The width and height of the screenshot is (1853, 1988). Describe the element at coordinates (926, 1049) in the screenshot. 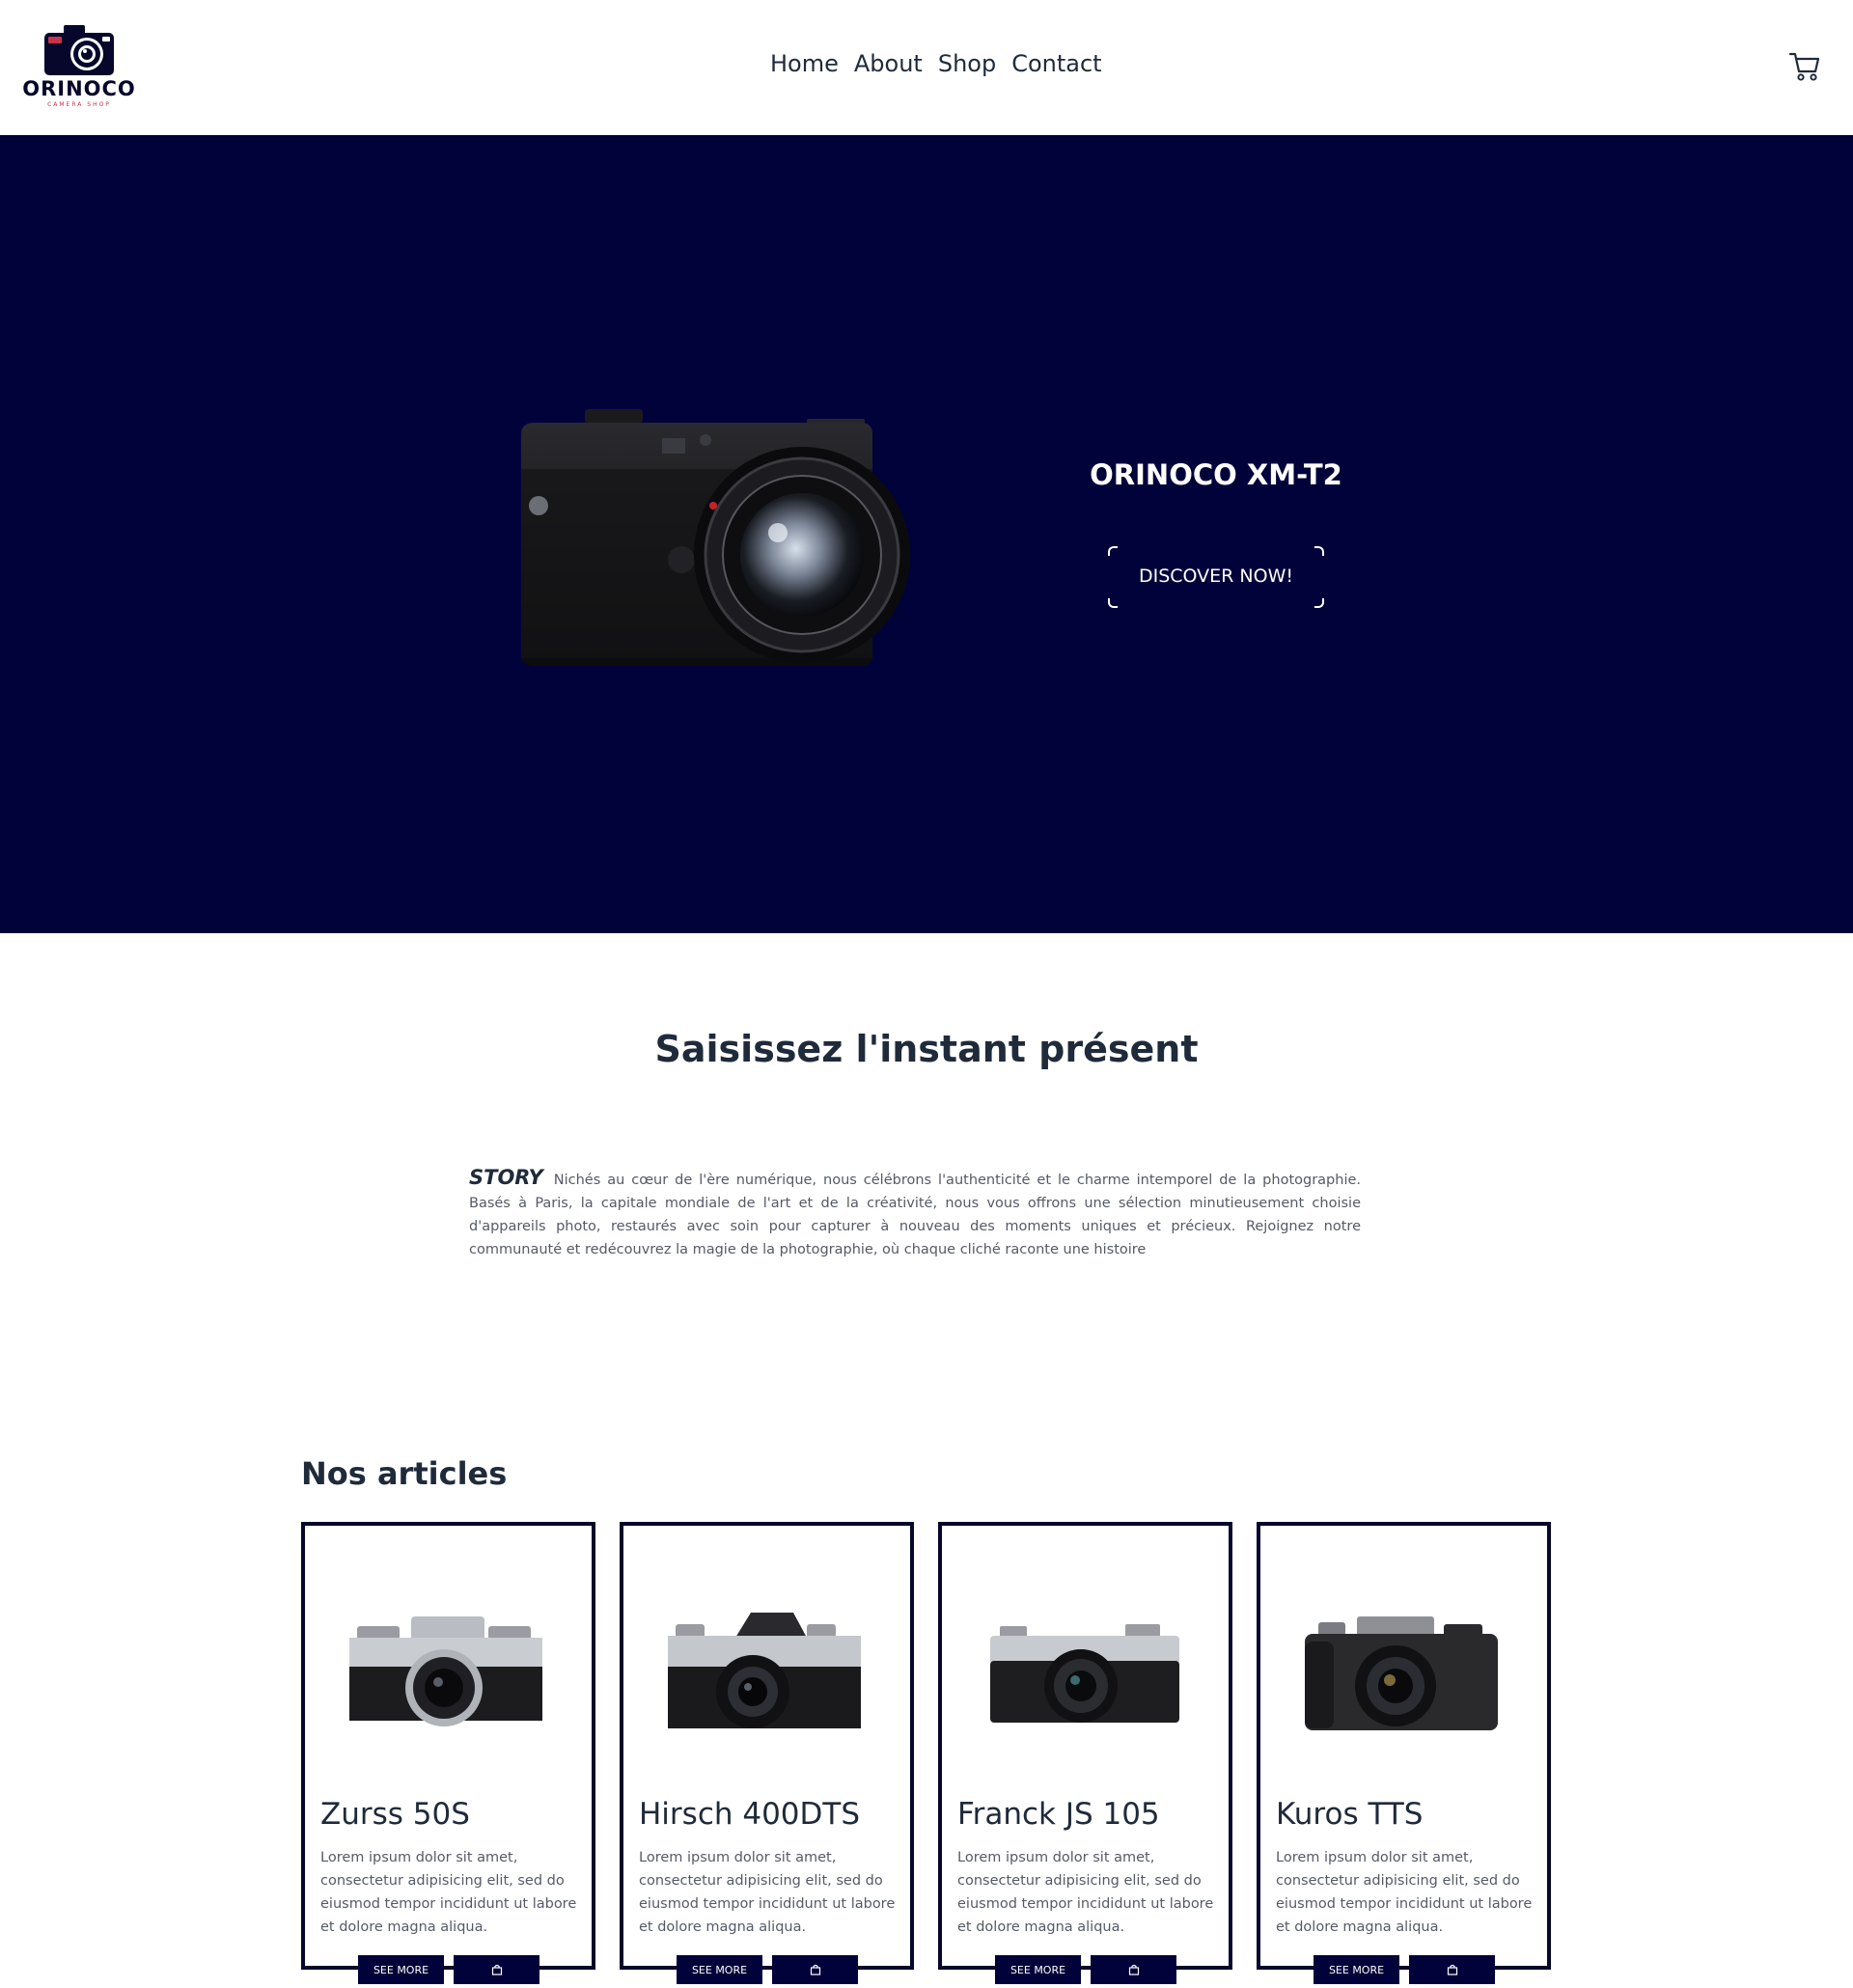

I see `intro-title: Saisissez l'instant présent` at that location.